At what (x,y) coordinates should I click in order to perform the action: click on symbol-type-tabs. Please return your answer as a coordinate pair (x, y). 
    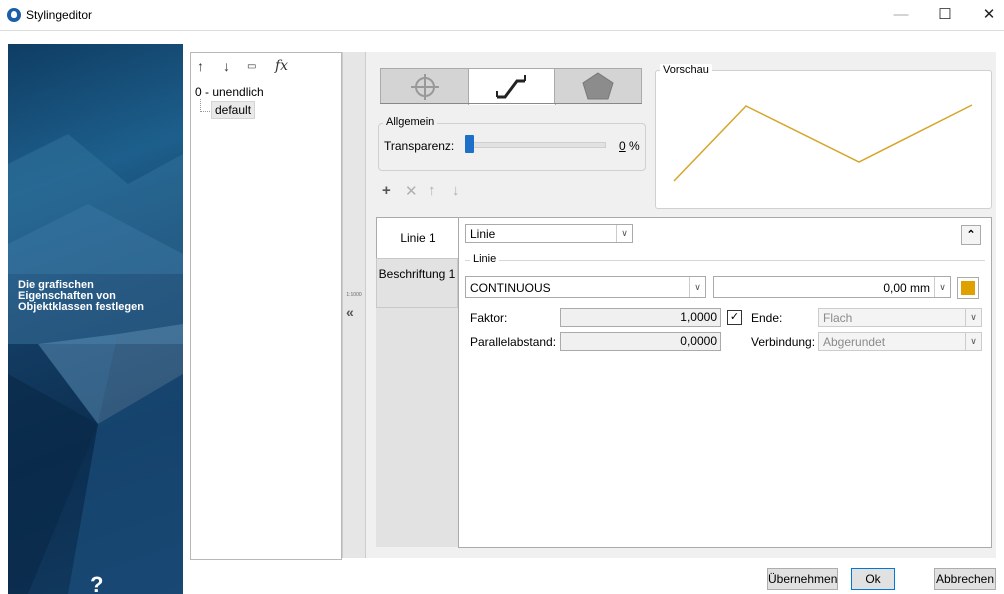
    Looking at the image, I should click on (511, 86).